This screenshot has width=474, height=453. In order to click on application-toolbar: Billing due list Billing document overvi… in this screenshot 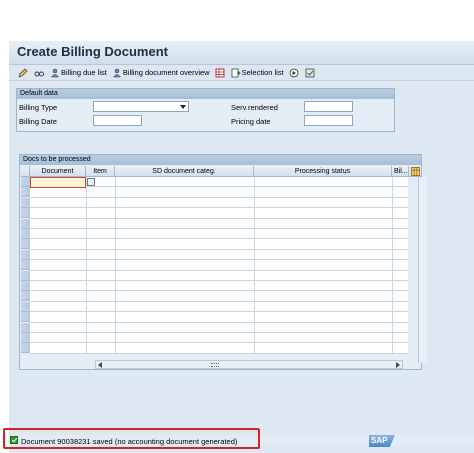, I will do `click(241, 73)`.